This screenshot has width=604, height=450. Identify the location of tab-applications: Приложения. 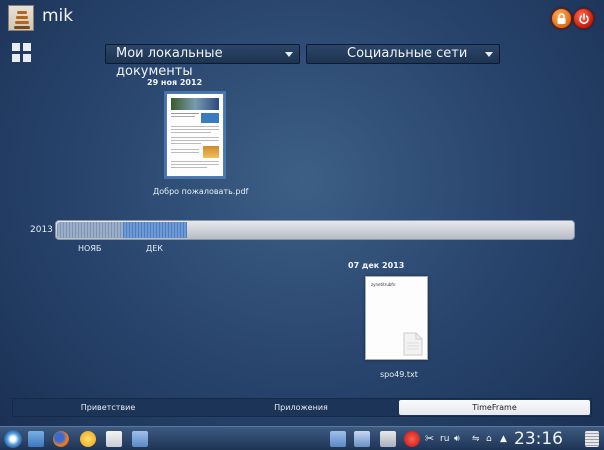
(301, 407).